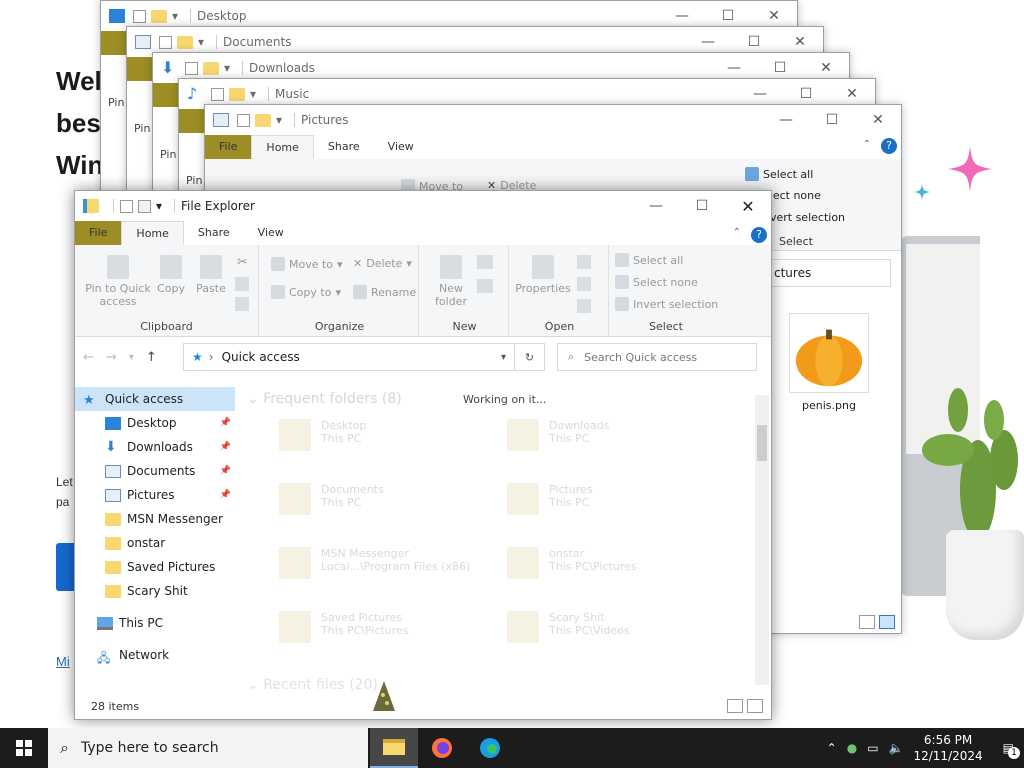  What do you see at coordinates (111, 357) in the screenshot?
I see `forward-arrow-icon: →` at bounding box center [111, 357].